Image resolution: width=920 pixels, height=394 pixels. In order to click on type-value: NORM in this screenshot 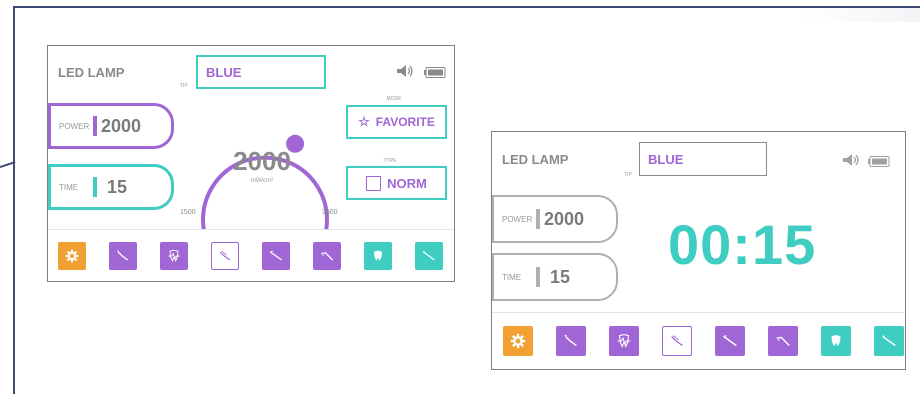, I will do `click(407, 183)`.